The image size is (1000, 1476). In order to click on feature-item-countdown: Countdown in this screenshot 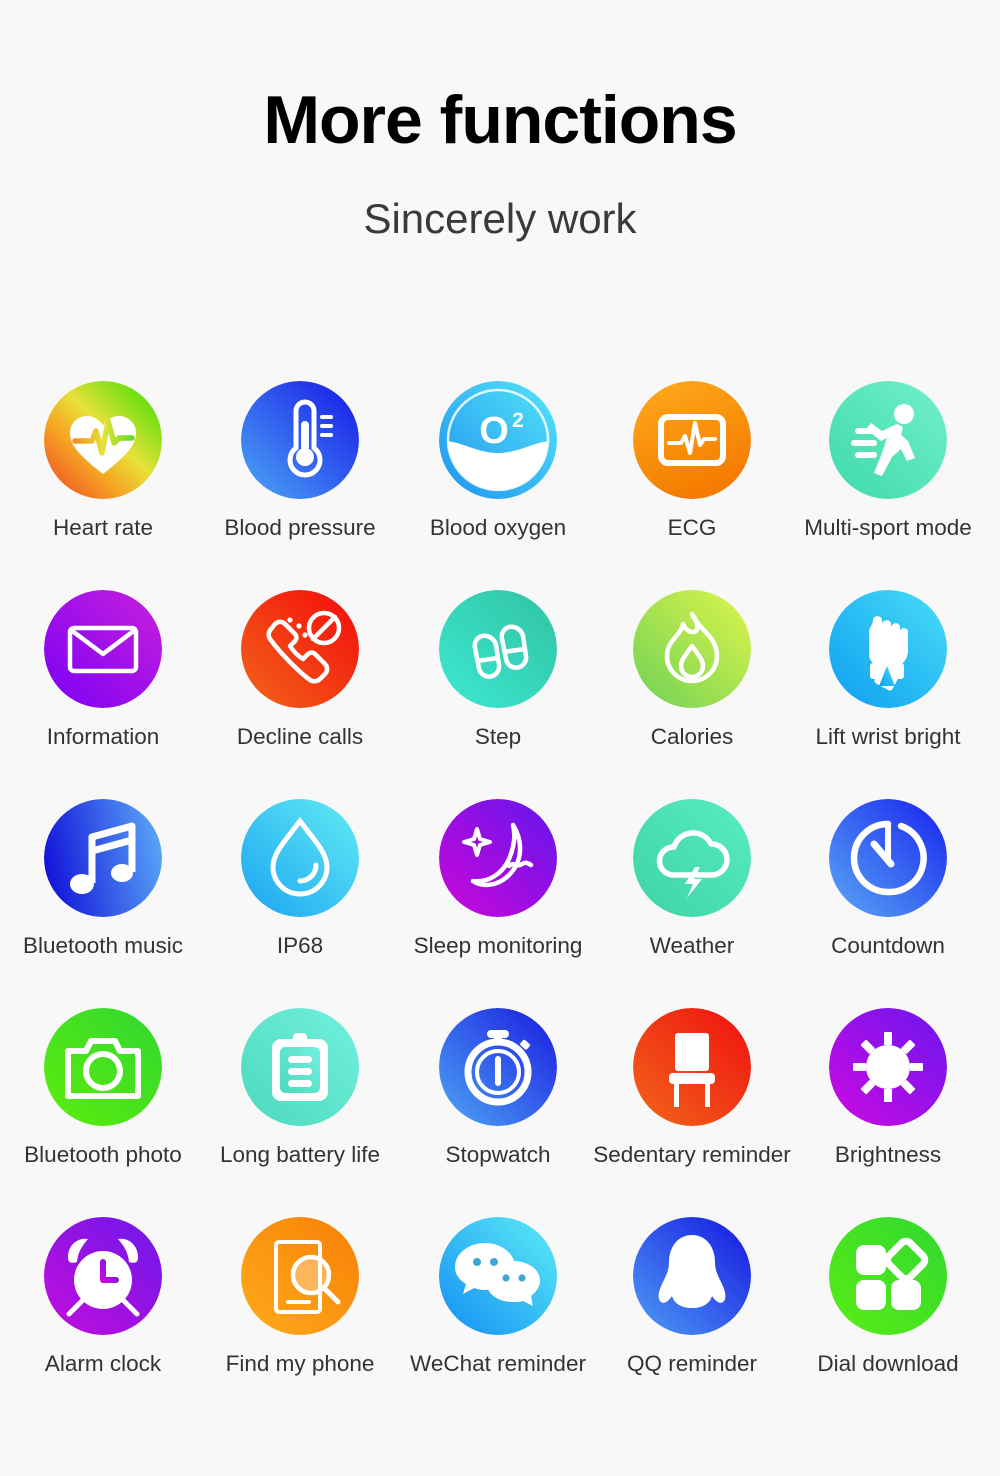, I will do `click(888, 903)`.